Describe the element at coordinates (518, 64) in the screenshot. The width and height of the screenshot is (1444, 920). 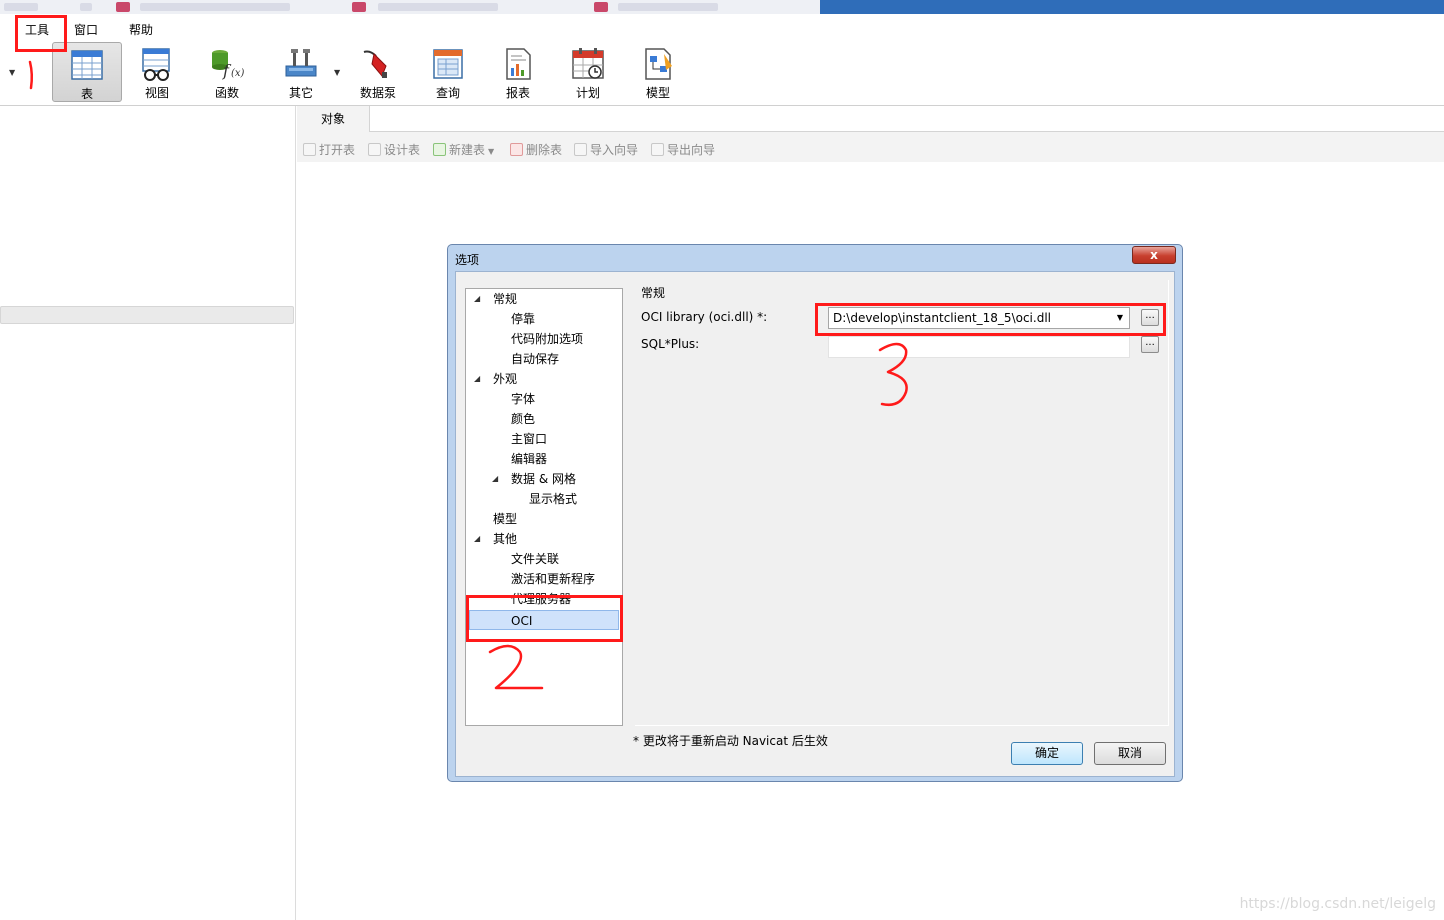
I see `report-icon` at that location.